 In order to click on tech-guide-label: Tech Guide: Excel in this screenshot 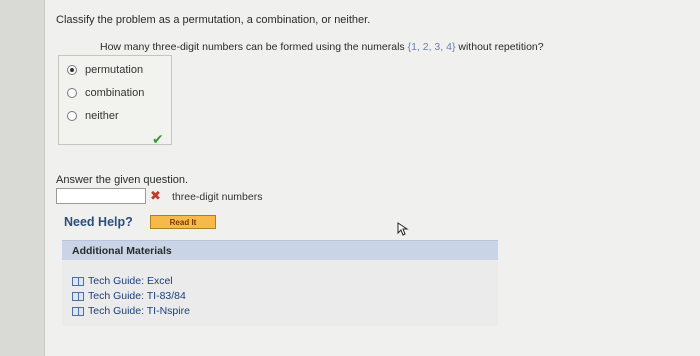, I will do `click(130, 281)`.